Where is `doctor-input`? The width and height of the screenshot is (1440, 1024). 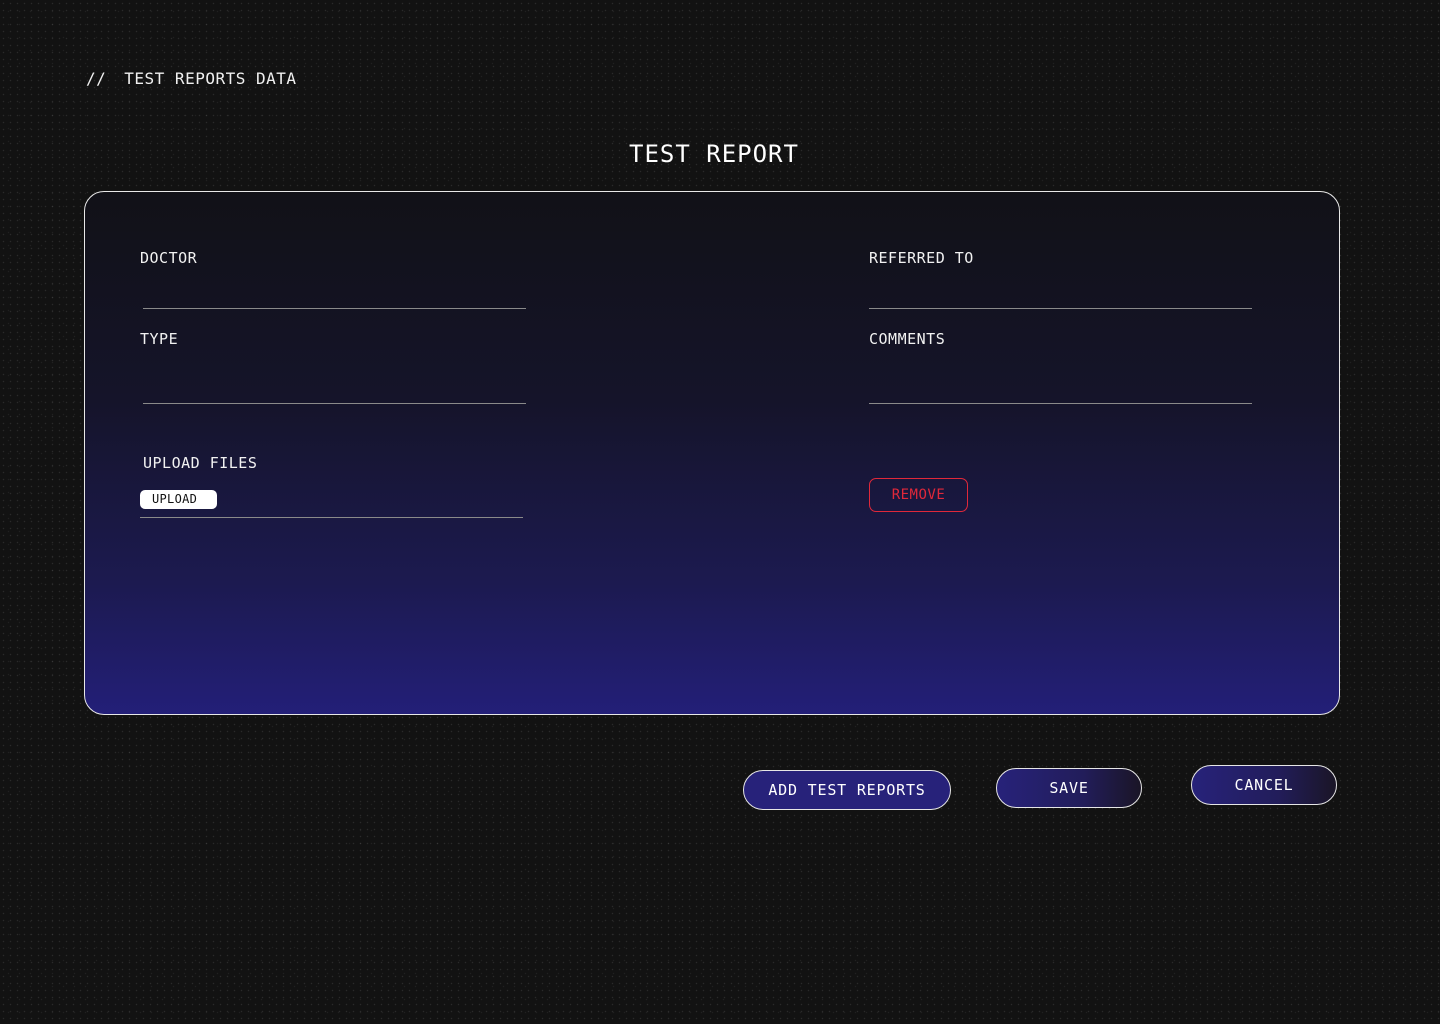
doctor-input is located at coordinates (334, 308).